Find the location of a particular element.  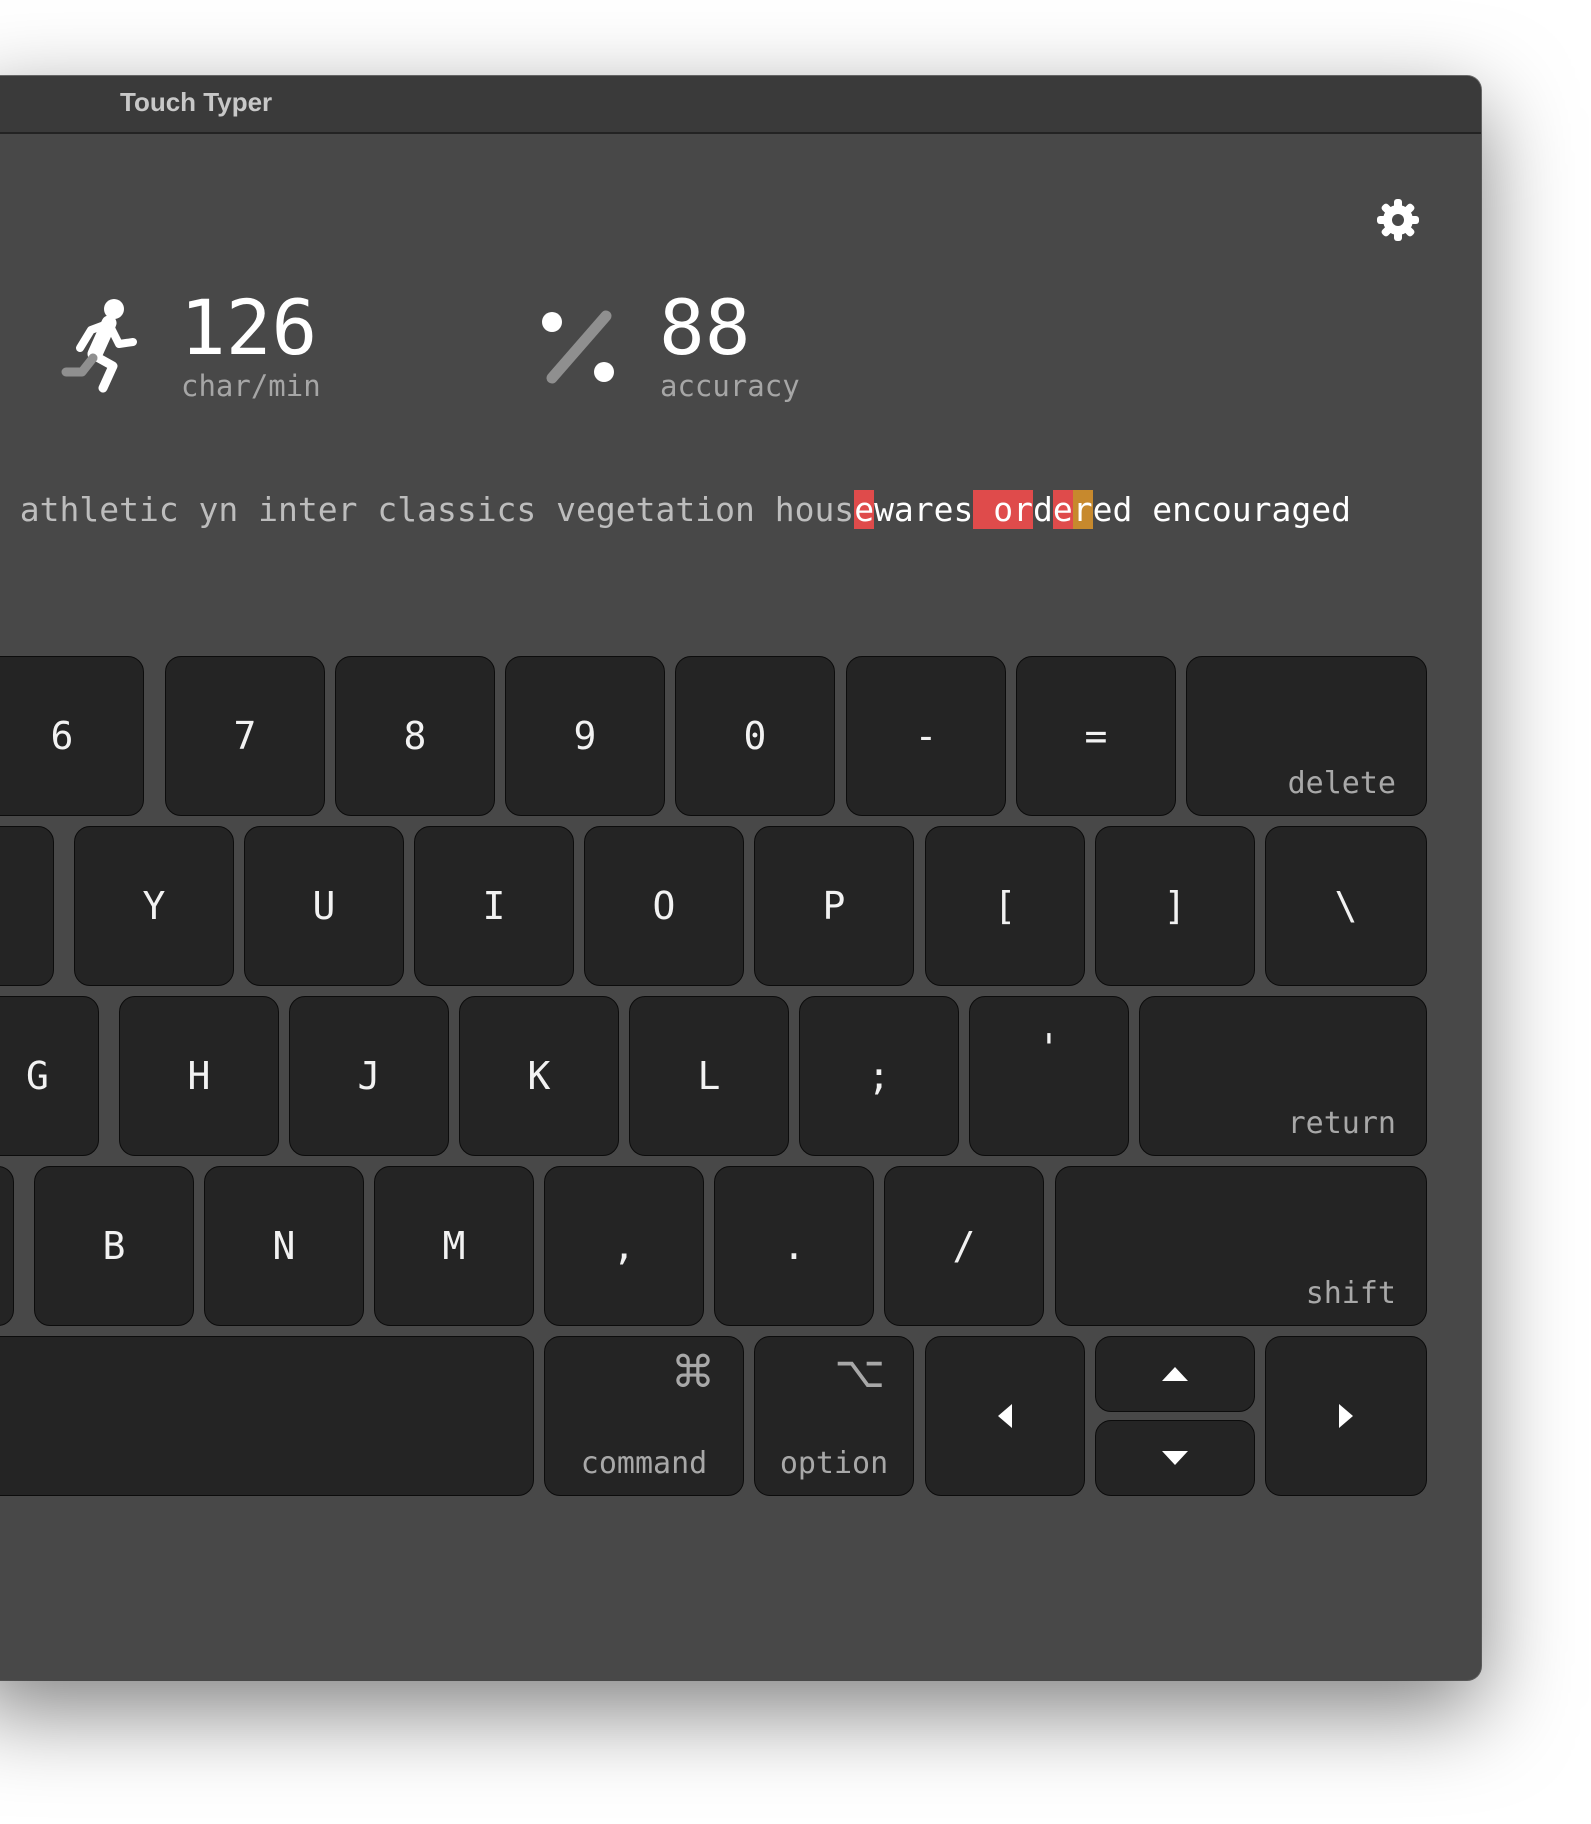

key-label: O is located at coordinates (664, 906).